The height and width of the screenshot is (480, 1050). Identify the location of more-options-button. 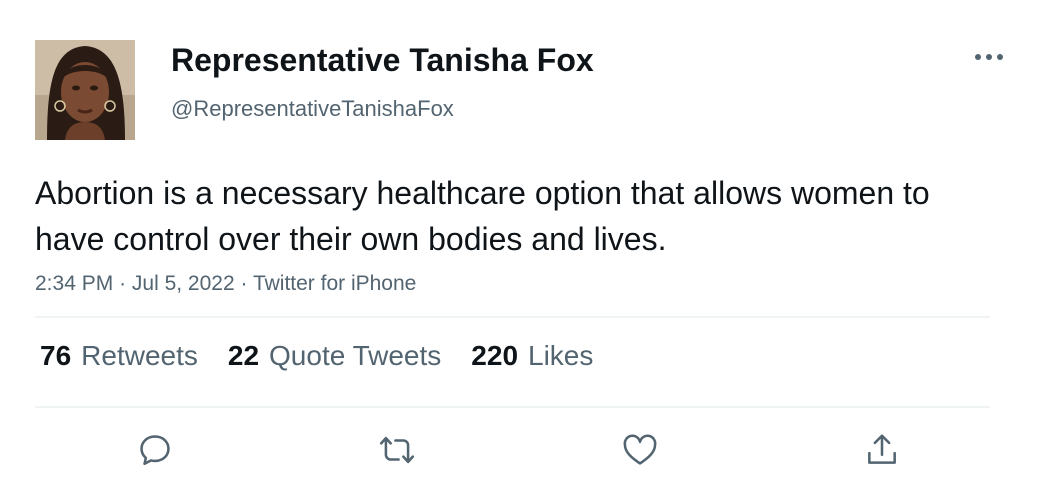
(989, 57).